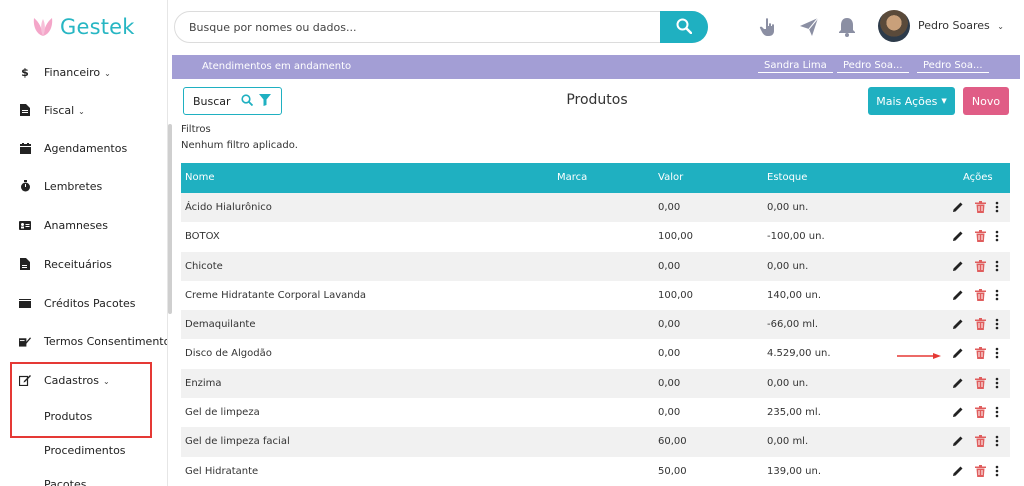 Image resolution: width=1024 pixels, height=486 pixels. What do you see at coordinates (25, 264) in the screenshot?
I see `prescription-icon` at bounding box center [25, 264].